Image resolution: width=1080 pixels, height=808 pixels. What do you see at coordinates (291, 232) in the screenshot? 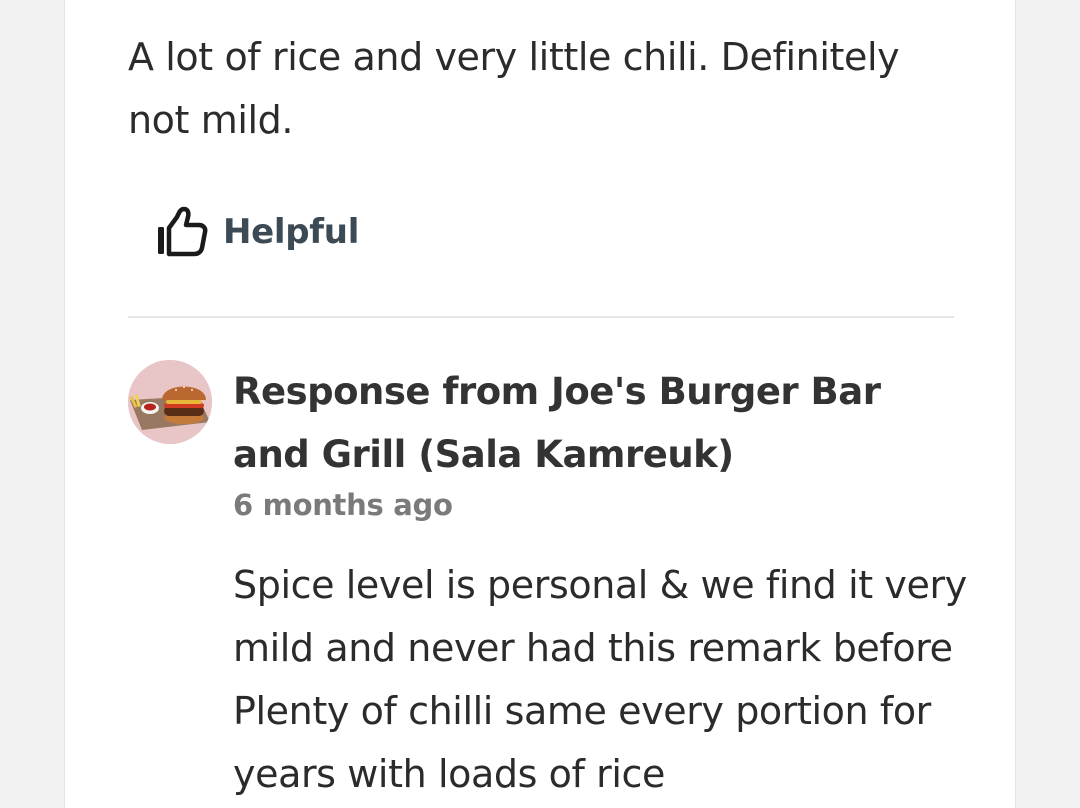
I see `helpful-label: Helpful` at bounding box center [291, 232].